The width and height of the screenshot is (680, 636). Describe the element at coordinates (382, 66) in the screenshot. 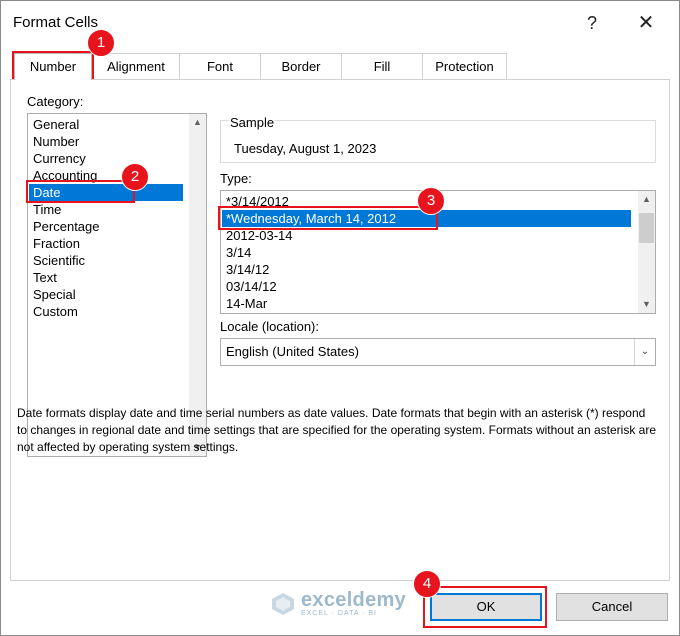

I see `tab-fill: Fill` at that location.